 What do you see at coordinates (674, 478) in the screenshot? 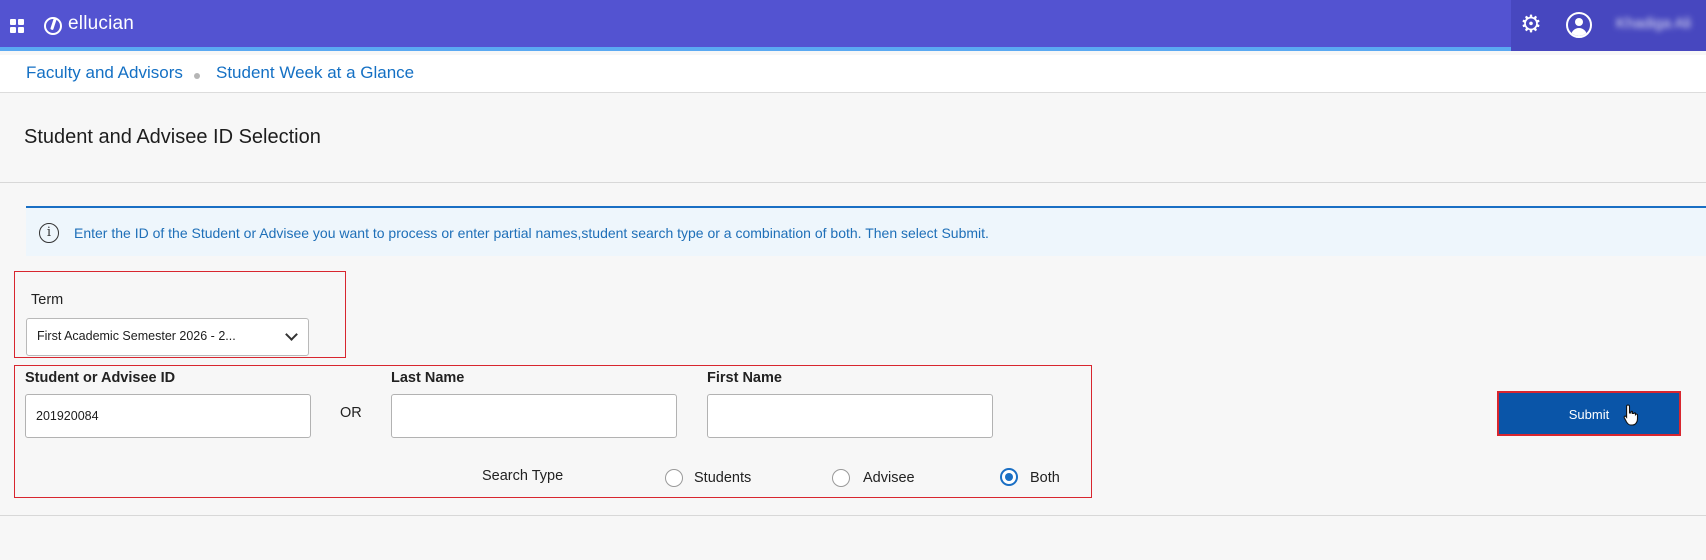
I see `radio-students` at bounding box center [674, 478].